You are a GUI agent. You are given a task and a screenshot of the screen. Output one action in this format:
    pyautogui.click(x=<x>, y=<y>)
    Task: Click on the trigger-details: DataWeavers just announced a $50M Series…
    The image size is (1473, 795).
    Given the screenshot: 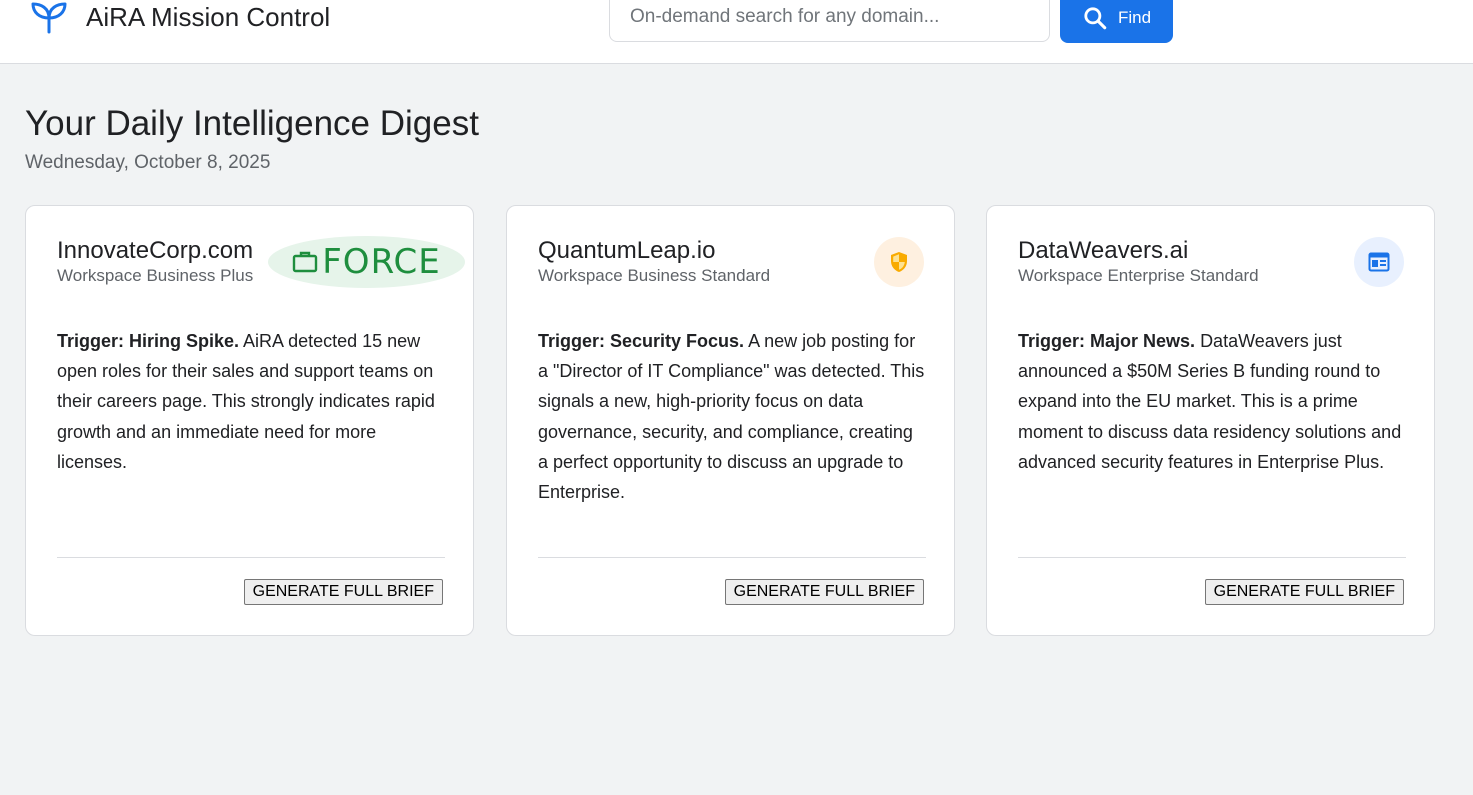 What is the action you would take?
    pyautogui.click(x=1210, y=401)
    